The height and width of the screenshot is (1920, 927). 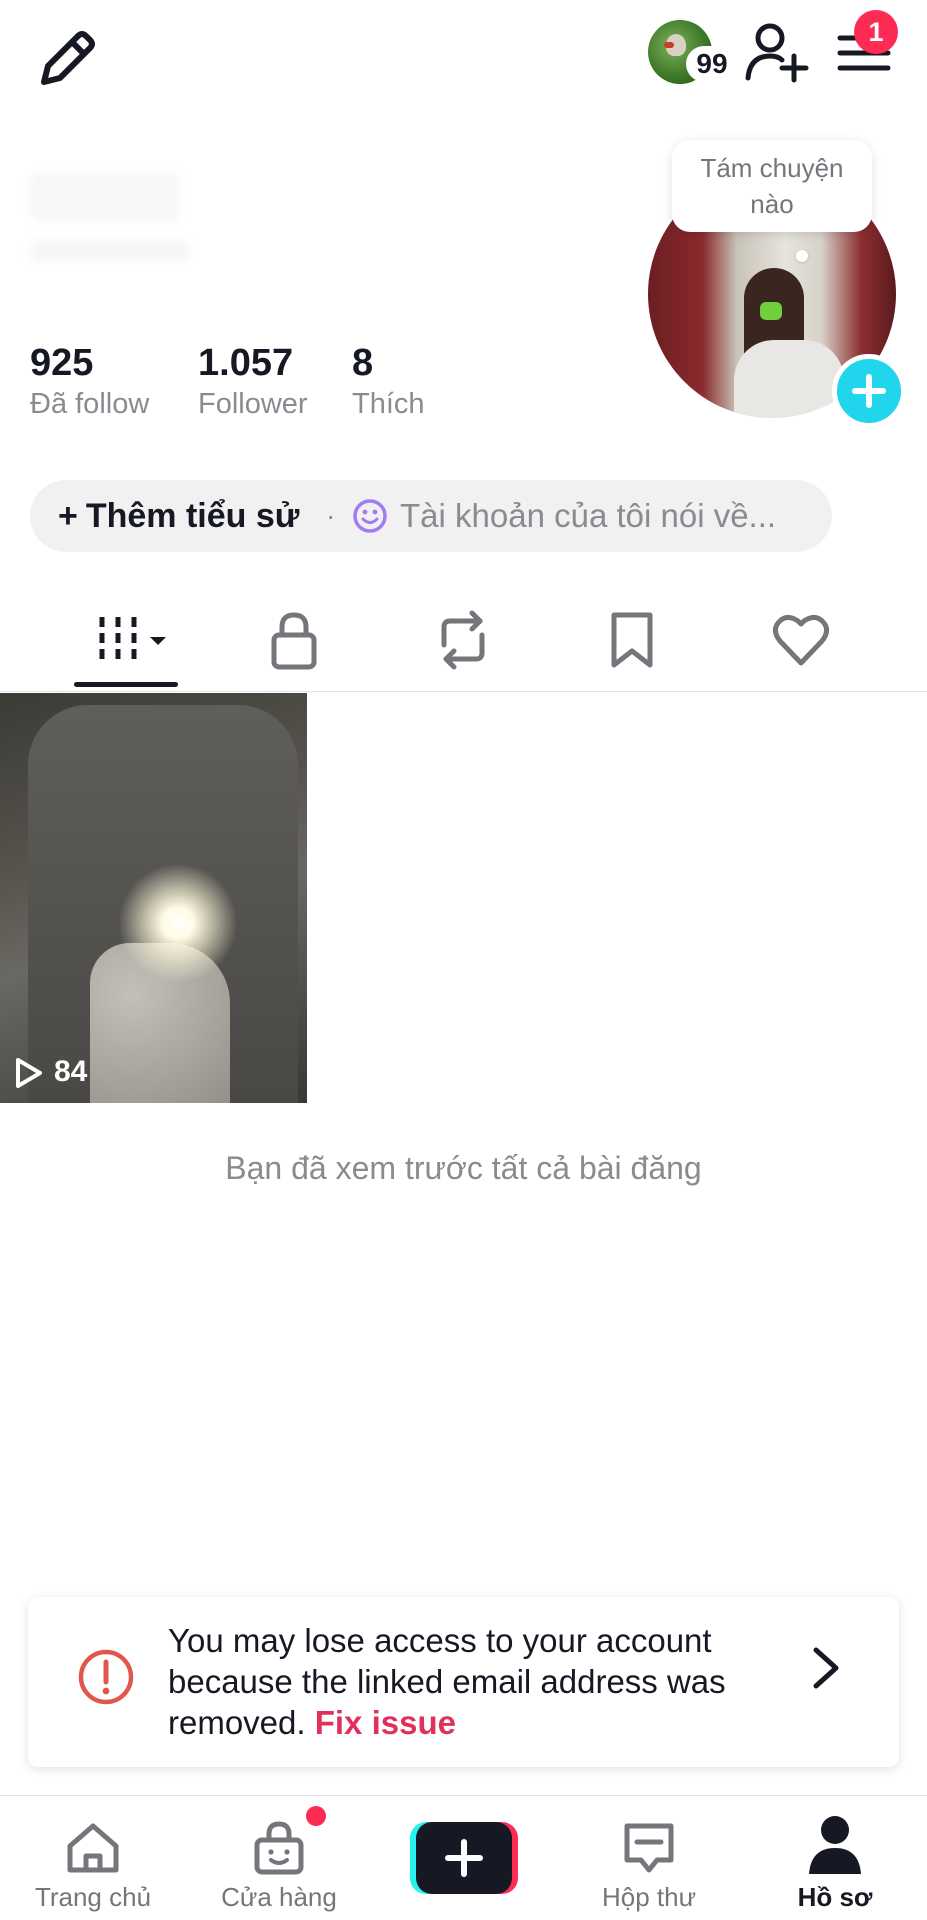 I want to click on add-photo-button, so click(x=869, y=391).